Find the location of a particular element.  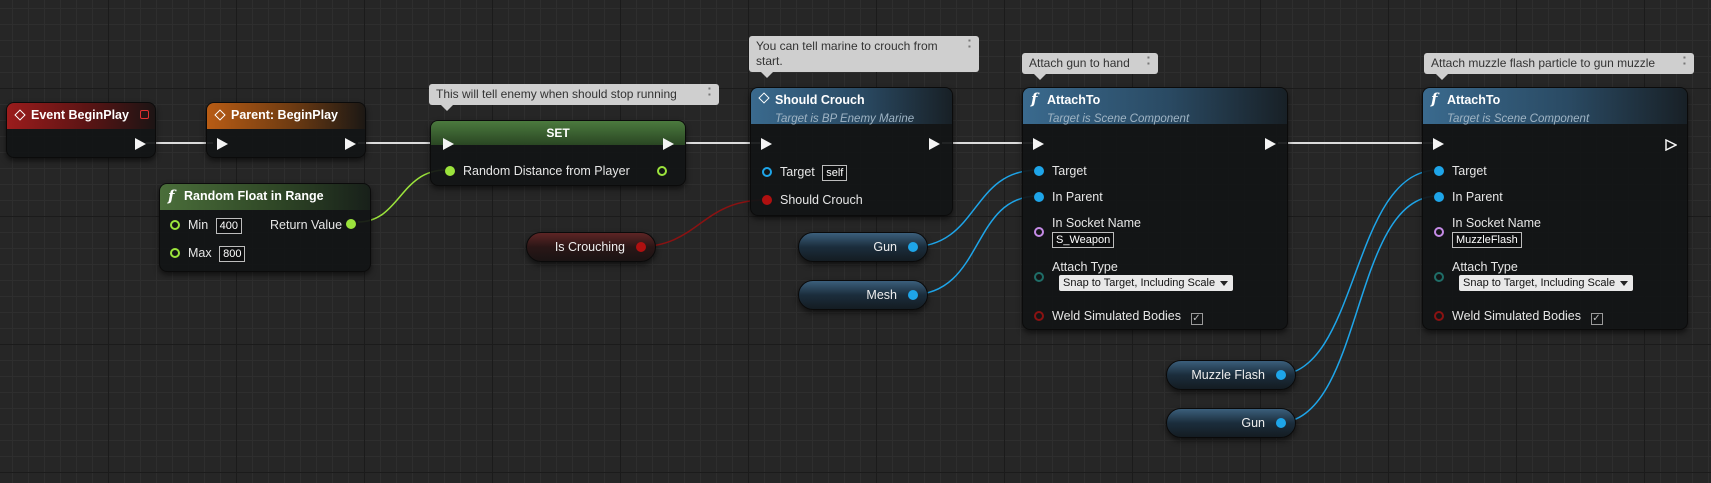

target-value: self is located at coordinates (835, 173).